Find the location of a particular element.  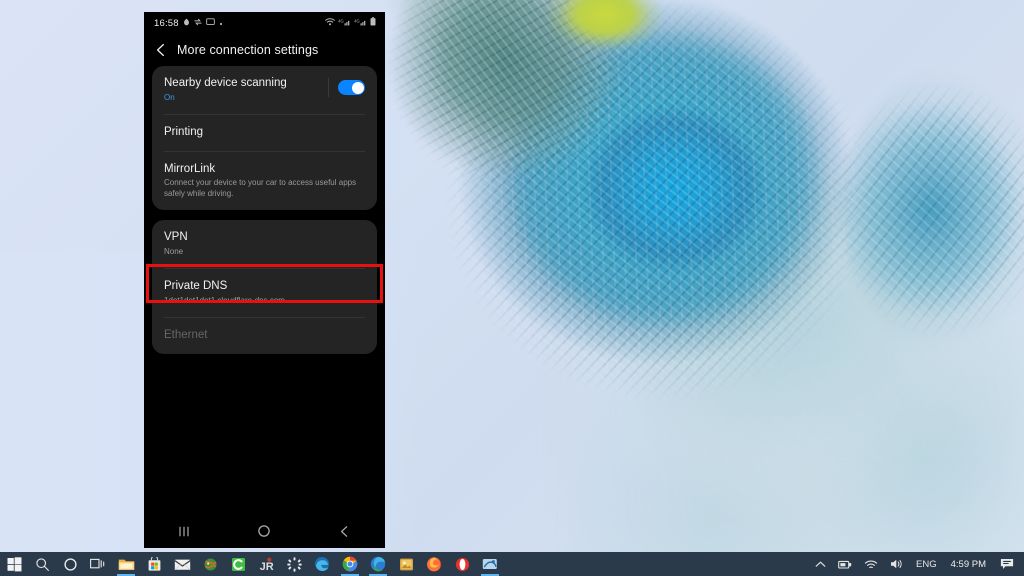

list-item-title: Private DNS is located at coordinates (196, 286).